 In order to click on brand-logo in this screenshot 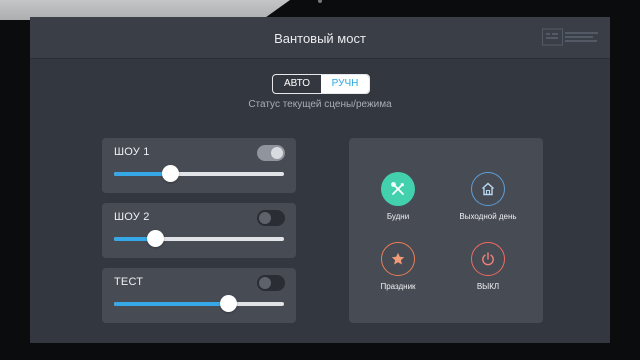, I will do `click(570, 37)`.